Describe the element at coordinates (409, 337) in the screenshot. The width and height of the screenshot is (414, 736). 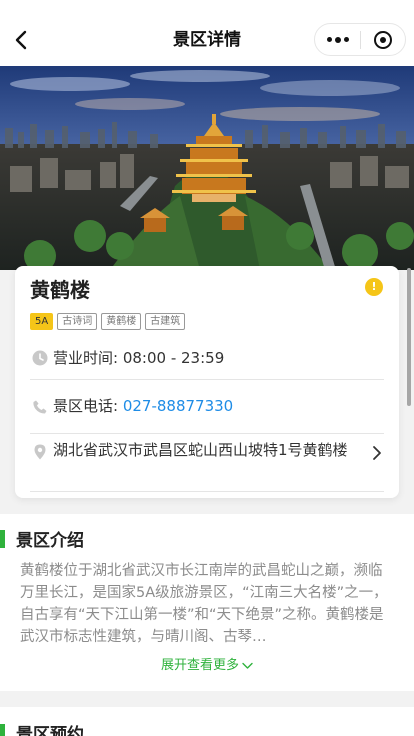
I see `page-scrollbar` at that location.